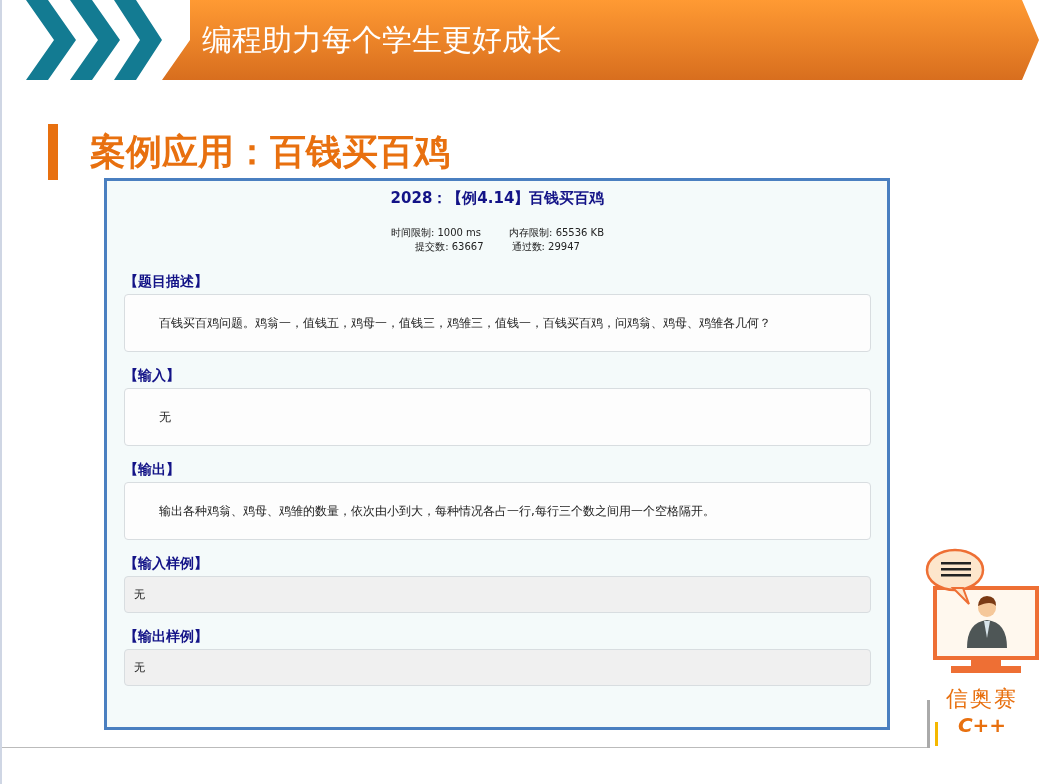 The image size is (1048, 784). What do you see at coordinates (166, 636) in the screenshot?
I see `section-heading: 【输出样例】` at bounding box center [166, 636].